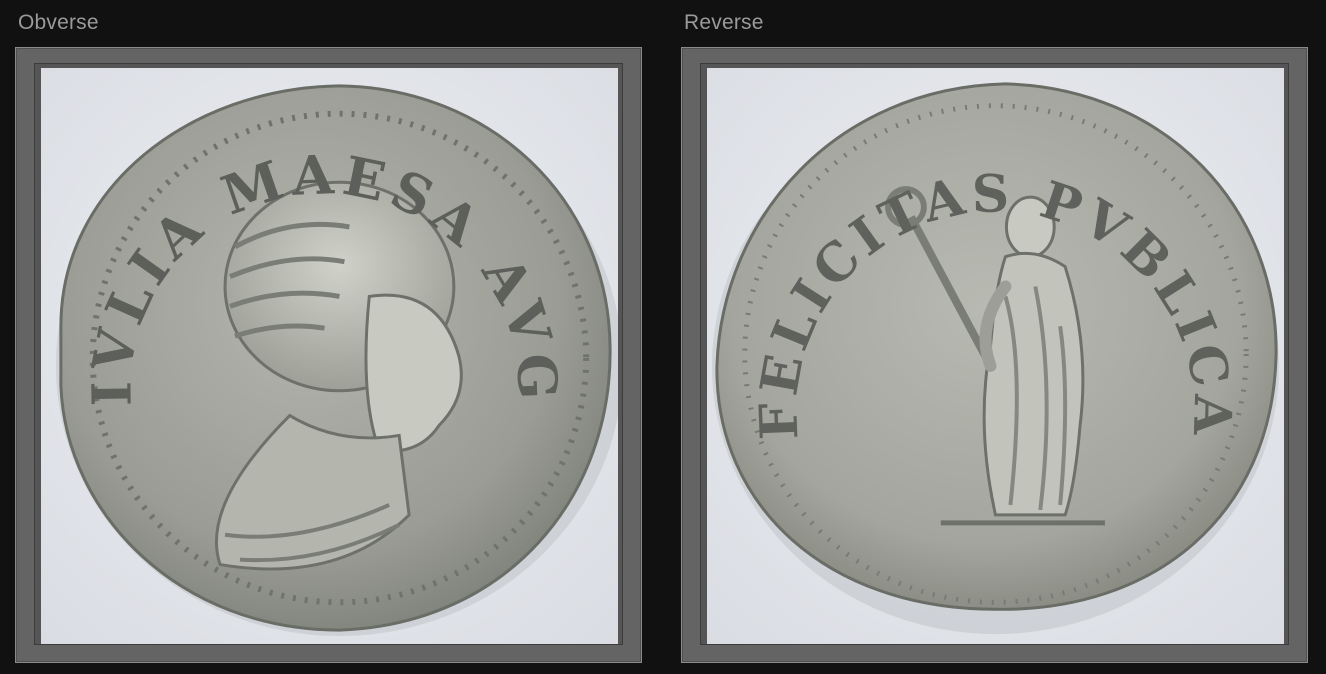  What do you see at coordinates (724, 22) in the screenshot?
I see `reverse-label: Reverse` at bounding box center [724, 22].